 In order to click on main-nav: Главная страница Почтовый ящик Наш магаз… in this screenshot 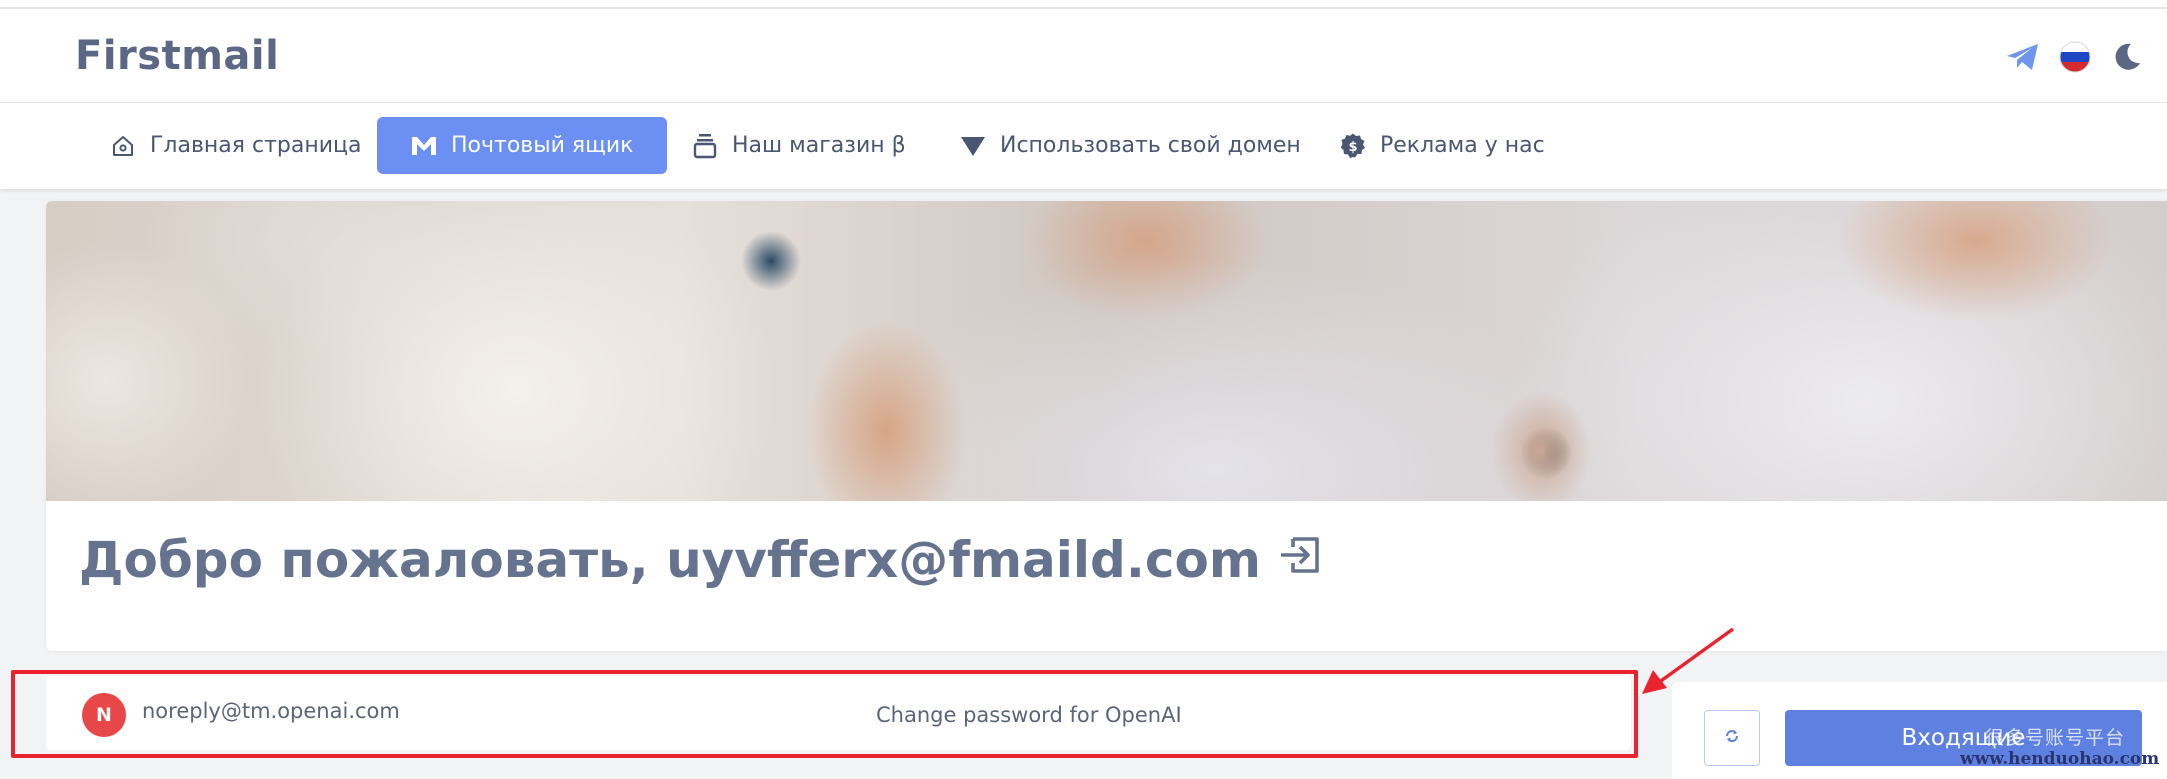, I will do `click(1083, 146)`.